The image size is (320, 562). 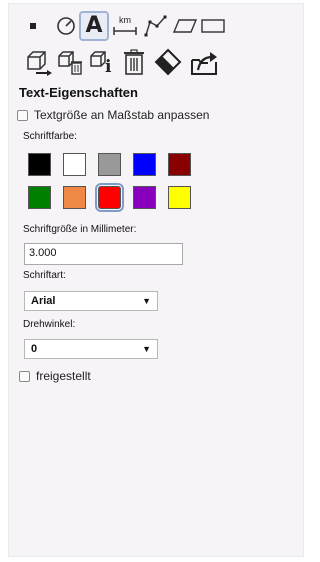 What do you see at coordinates (44, 275) in the screenshot?
I see `font-family-label: Schriftart:` at bounding box center [44, 275].